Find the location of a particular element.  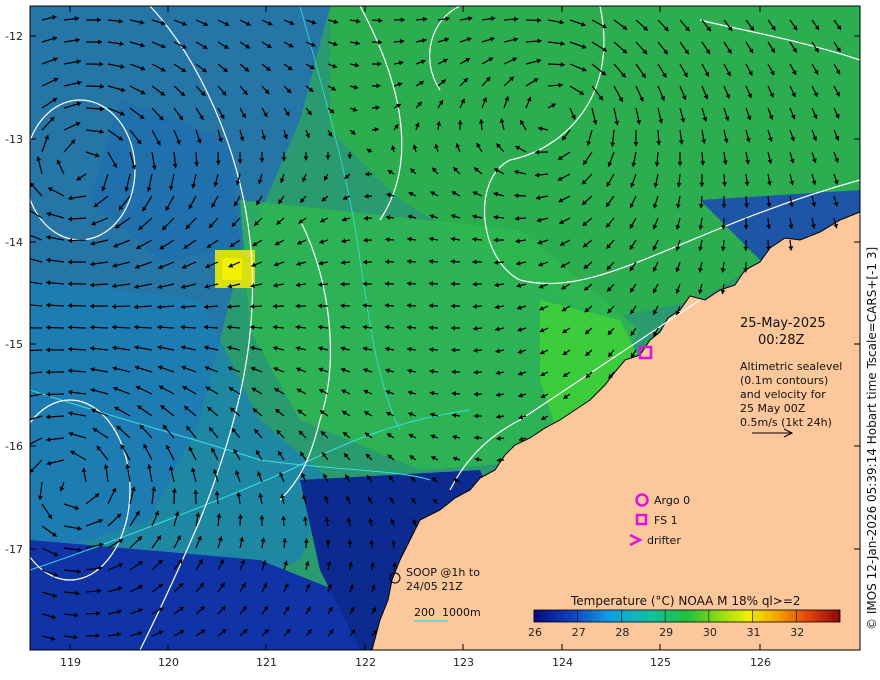

soop-legend-line2: 24/05 21Z is located at coordinates (434, 586).